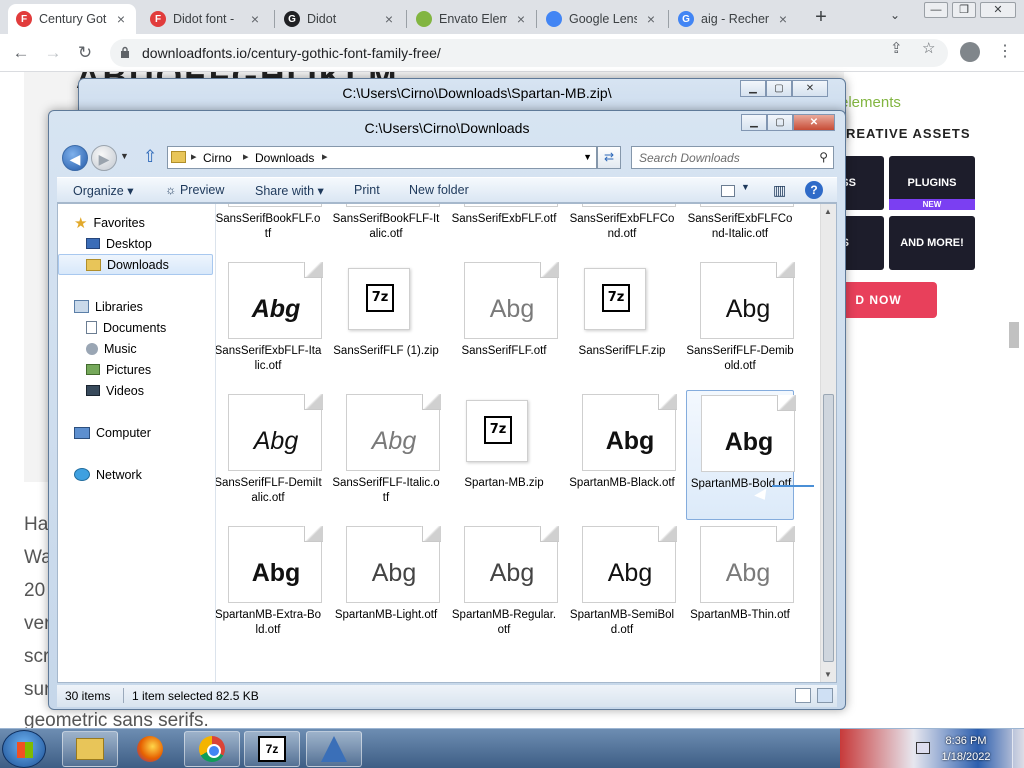 Image resolution: width=1024 pixels, height=768 pixels. I want to click on font-file-item: Abg SpartanMB-Regular.otf, so click(504, 587).